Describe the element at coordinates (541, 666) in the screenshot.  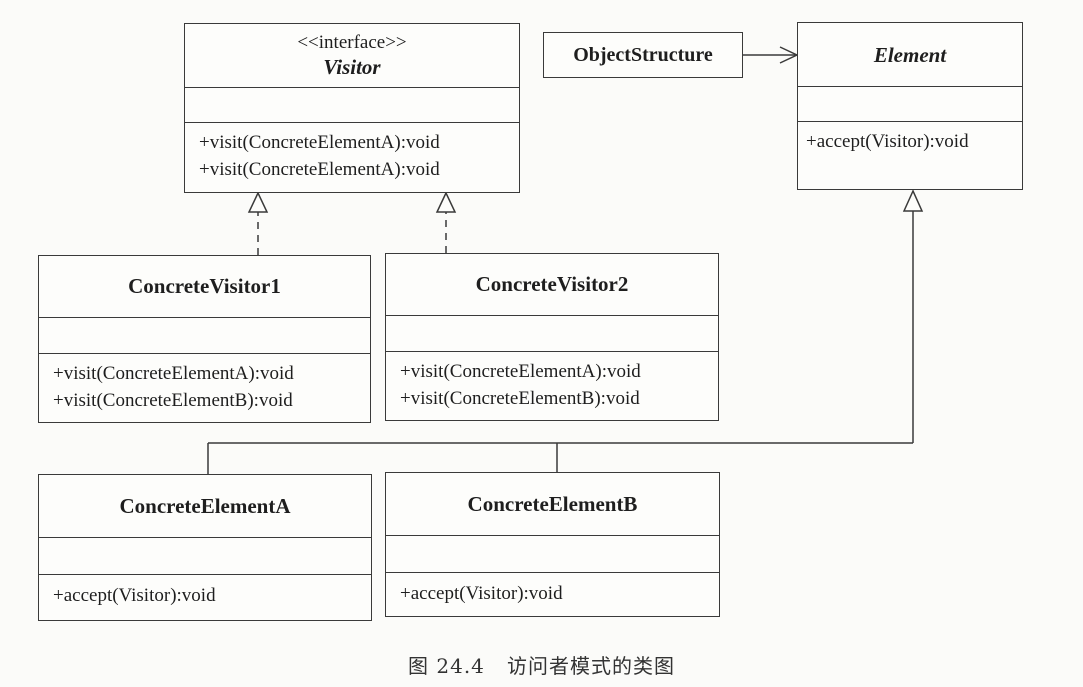
I see `figure-caption: 图 24.4 访问者模式的类图` at that location.